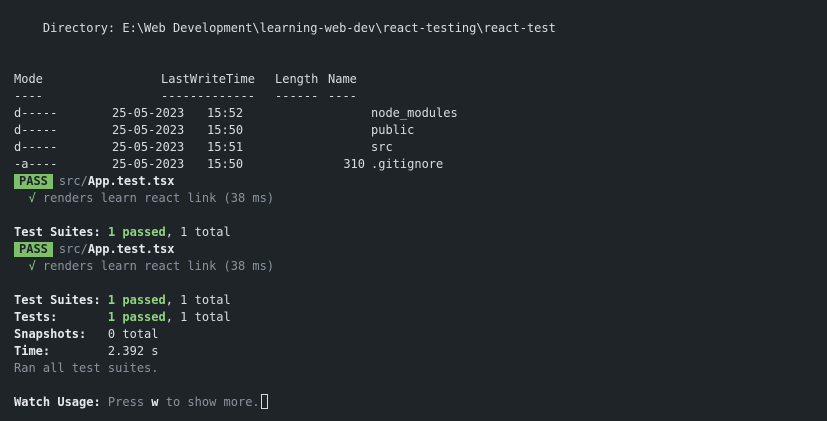  I want to click on text-cursor, so click(264, 401).